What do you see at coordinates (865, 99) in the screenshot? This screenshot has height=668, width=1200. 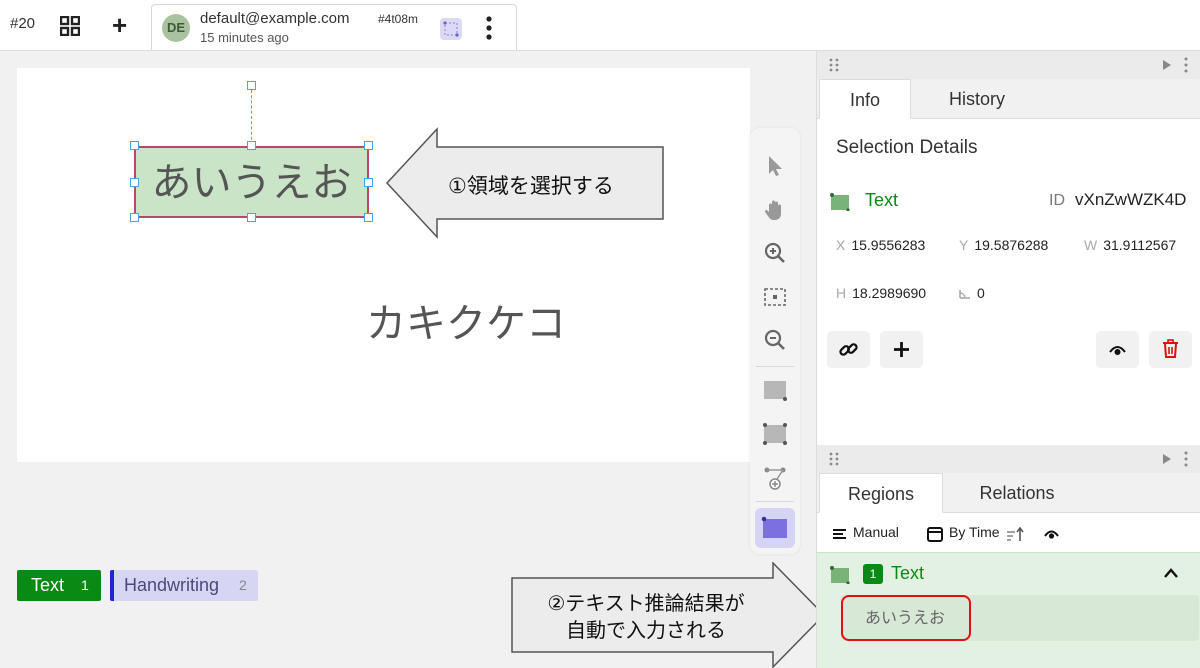 I see `tab-info: Info` at bounding box center [865, 99].